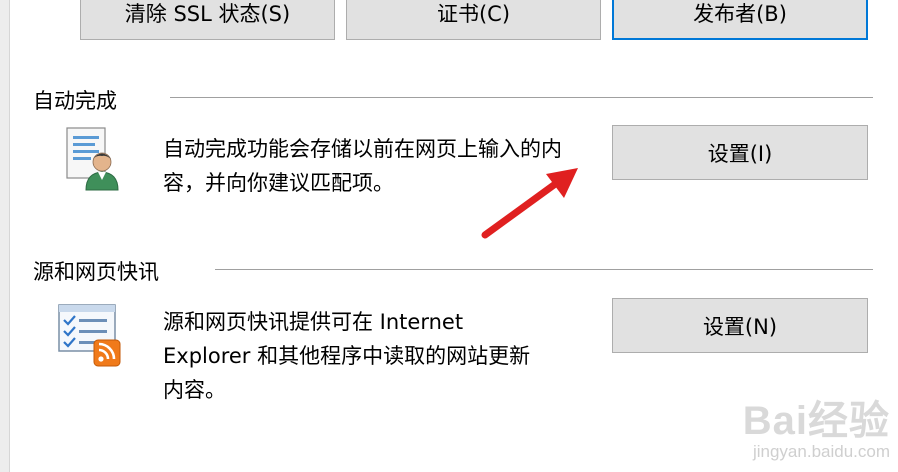  I want to click on autocomplete-group-title: 自动完成, so click(75, 101).